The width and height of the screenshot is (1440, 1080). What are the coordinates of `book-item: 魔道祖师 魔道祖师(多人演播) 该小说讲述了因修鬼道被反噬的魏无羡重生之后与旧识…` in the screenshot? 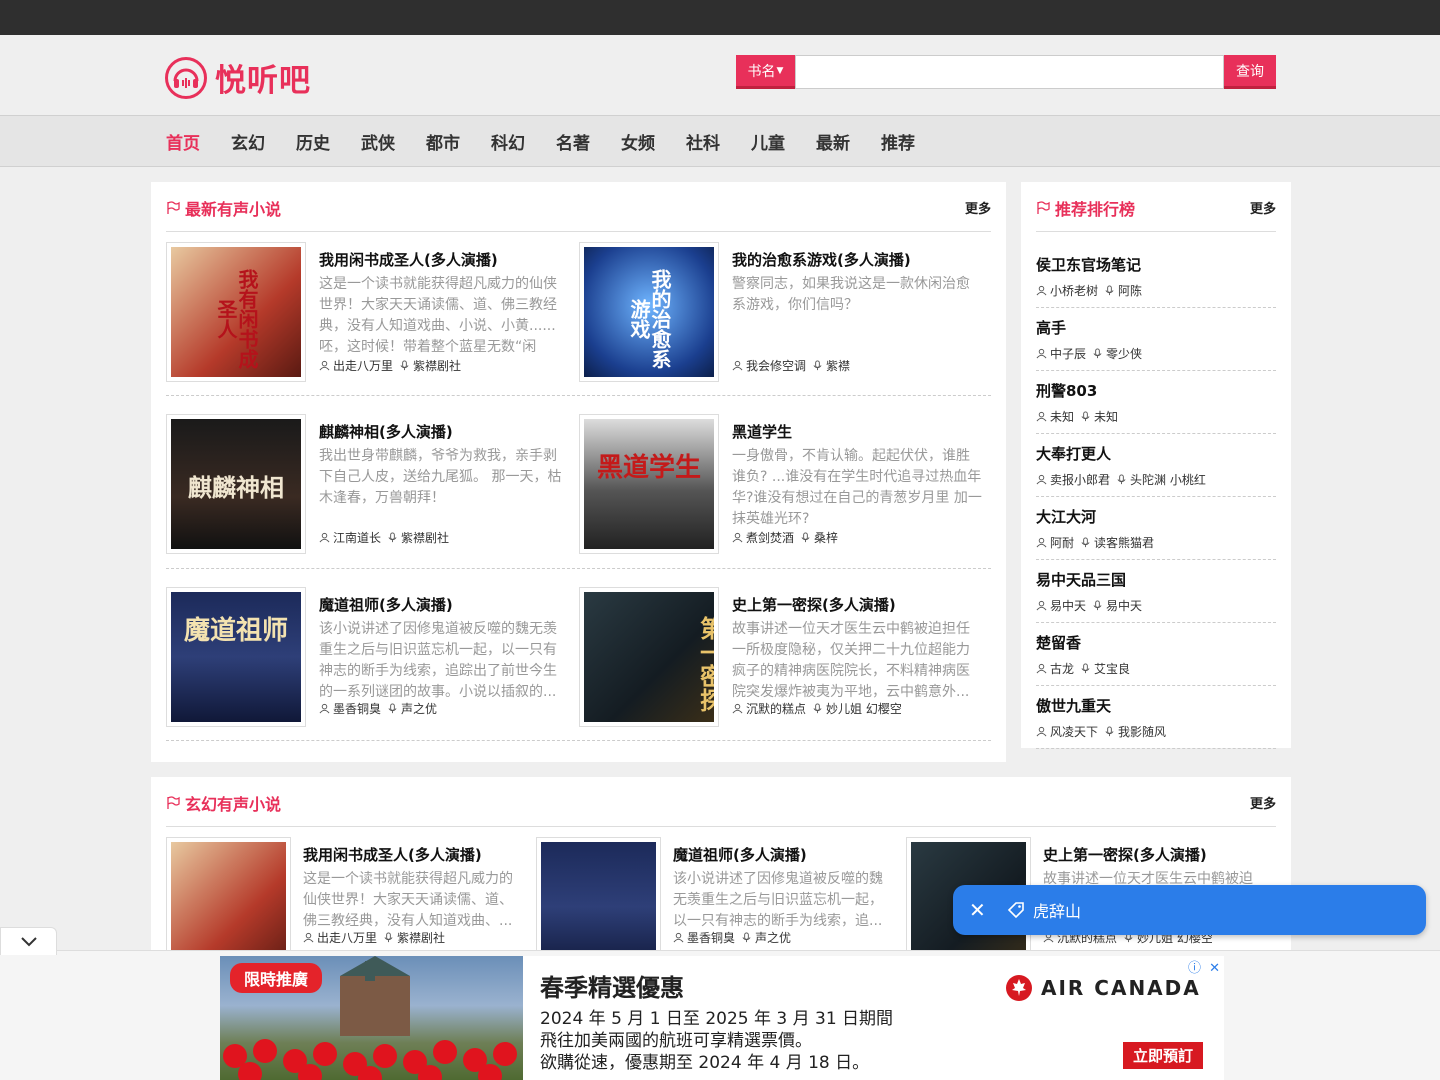 It's located at (366, 657).